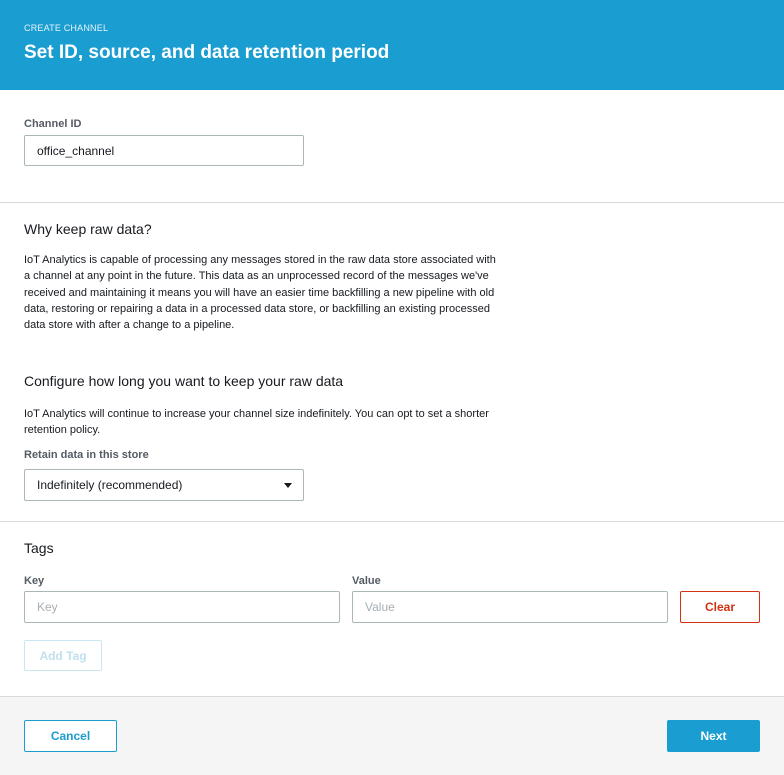 The width and height of the screenshot is (784, 775). What do you see at coordinates (713, 736) in the screenshot?
I see `next-button: Next` at bounding box center [713, 736].